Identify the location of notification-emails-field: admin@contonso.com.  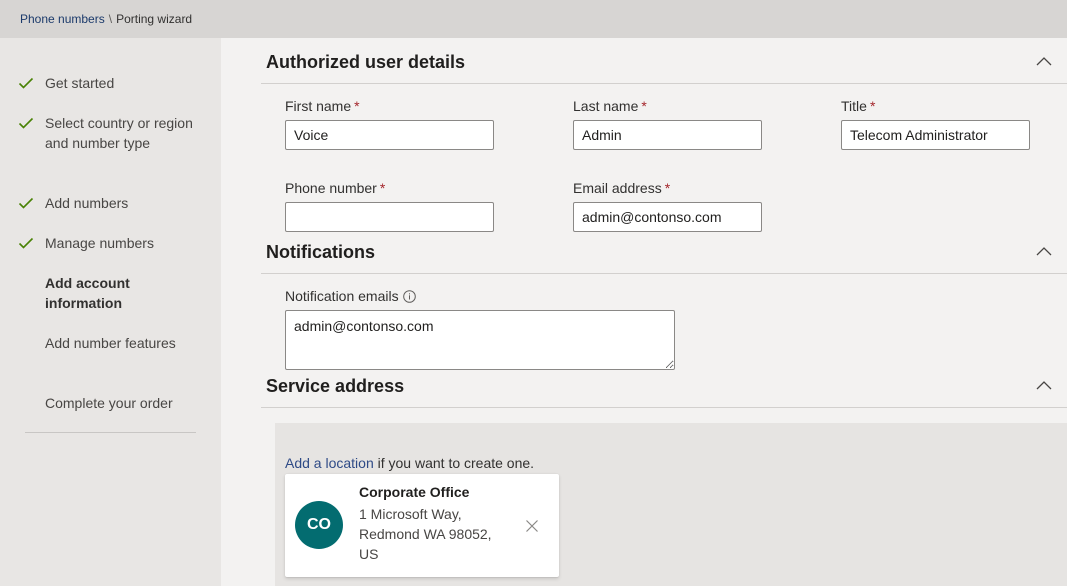
(480, 340).